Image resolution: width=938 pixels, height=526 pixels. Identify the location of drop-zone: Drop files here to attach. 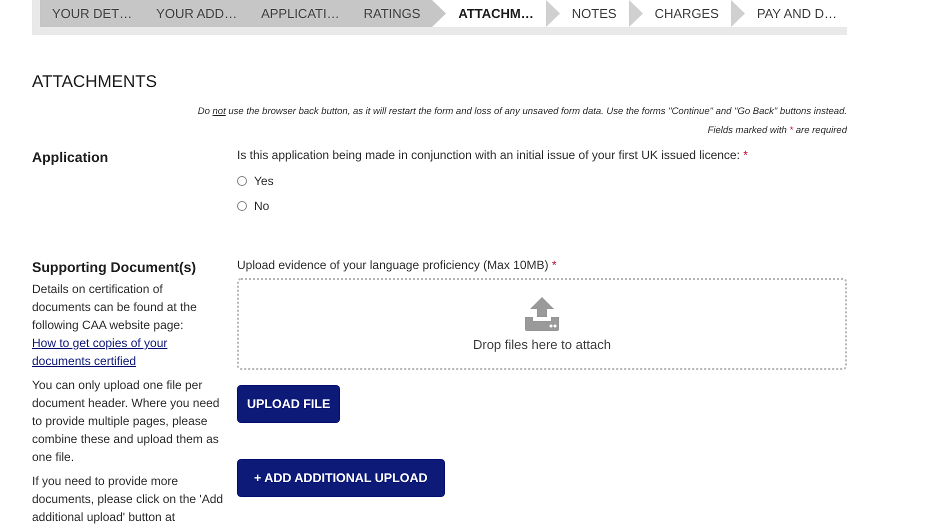
(542, 324).